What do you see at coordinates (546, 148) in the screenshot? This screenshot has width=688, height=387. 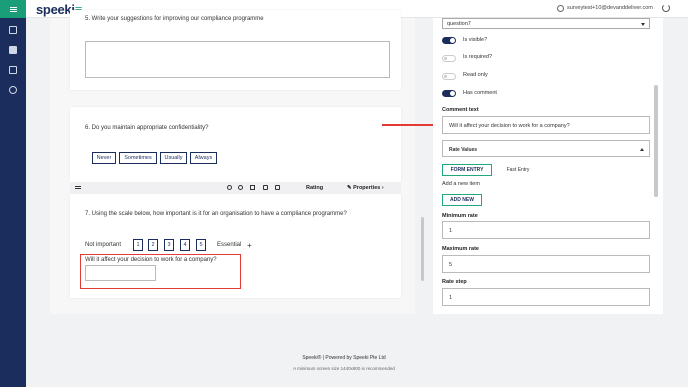 I see `rate-values-accordion: Rate Values` at bounding box center [546, 148].